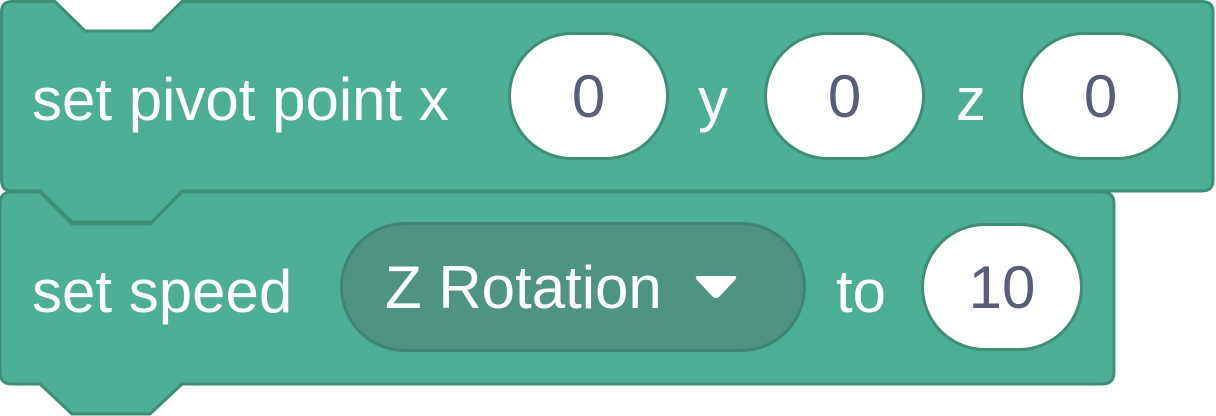 The width and height of the screenshot is (1216, 416). I want to click on pivot-y-label: y, so click(713, 99).